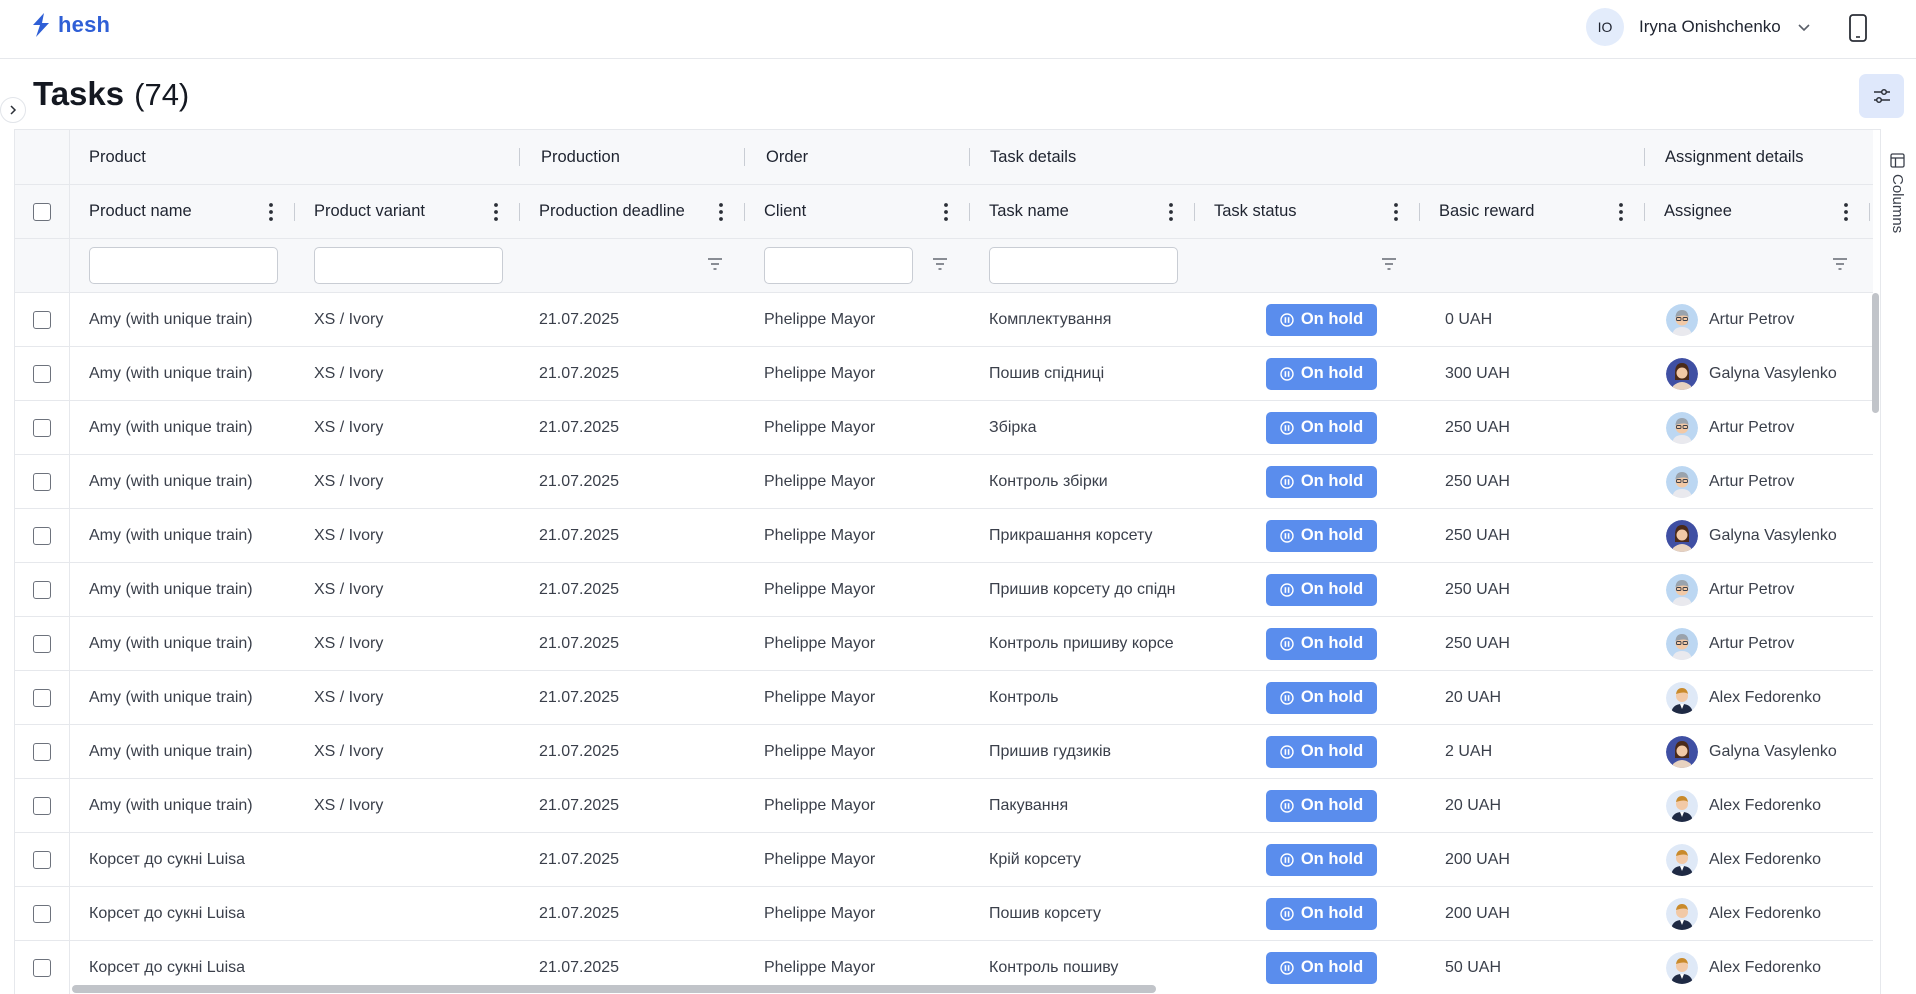 This screenshot has height=994, width=1916. What do you see at coordinates (13, 110) in the screenshot?
I see `sidebar-toggle-button` at bounding box center [13, 110].